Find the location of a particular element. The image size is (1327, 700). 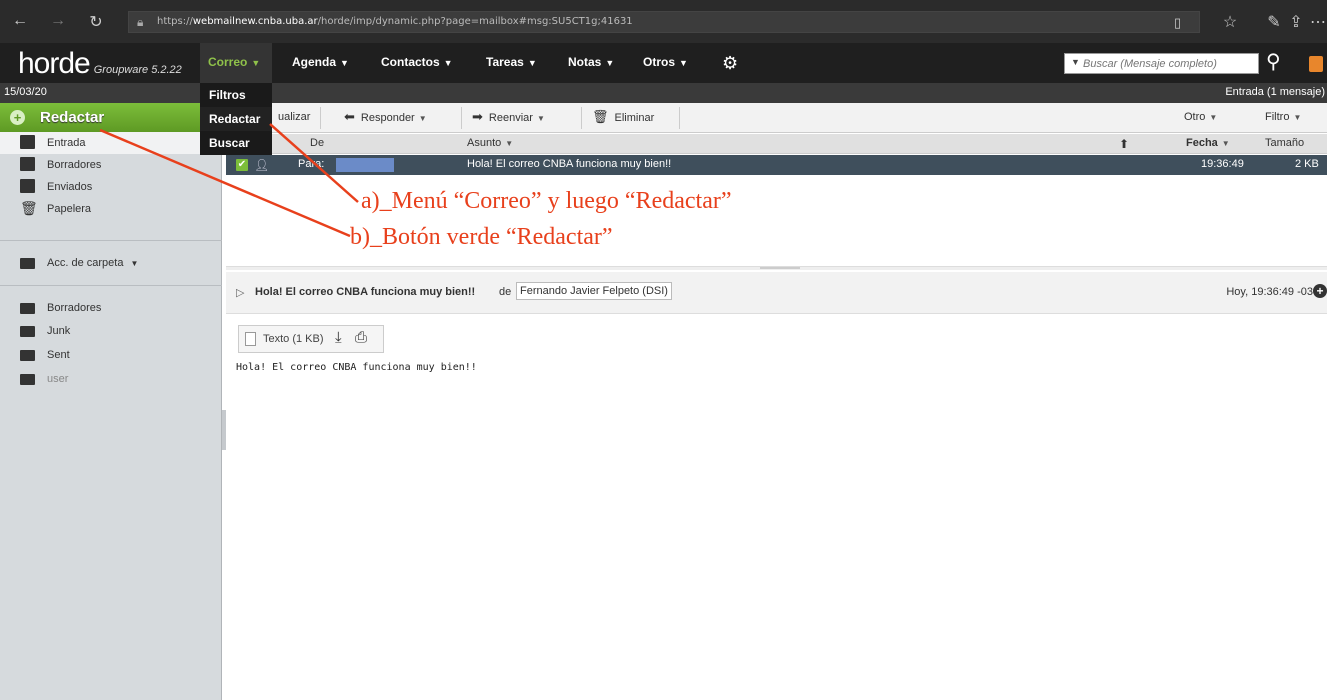

folder-label: user is located at coordinates (58, 379).